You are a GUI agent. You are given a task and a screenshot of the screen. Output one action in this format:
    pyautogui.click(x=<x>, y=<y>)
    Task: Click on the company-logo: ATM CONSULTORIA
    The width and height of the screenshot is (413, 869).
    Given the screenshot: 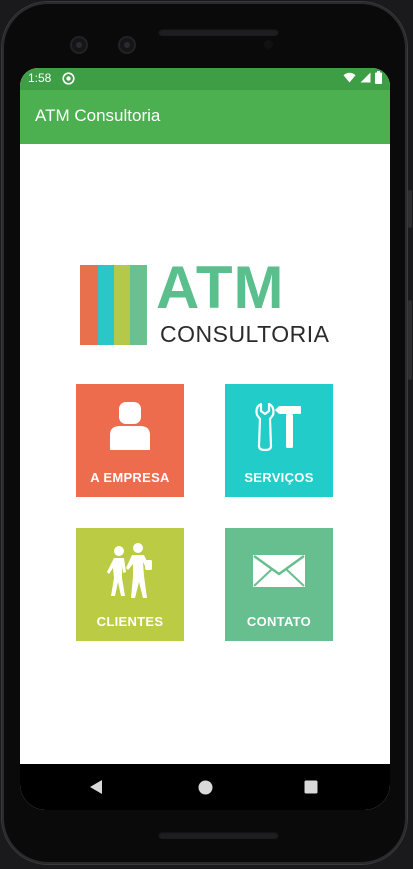 What is the action you would take?
    pyautogui.click(x=205, y=302)
    